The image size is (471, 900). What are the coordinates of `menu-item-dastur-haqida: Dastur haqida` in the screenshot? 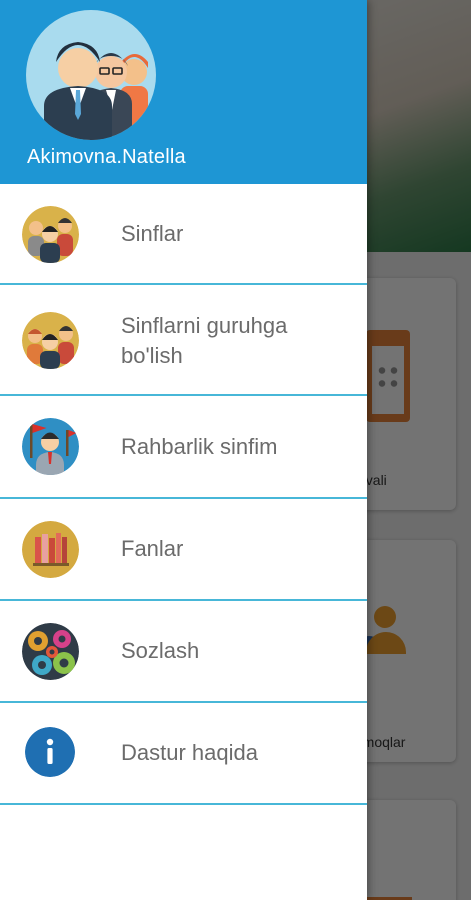 It's located at (183, 754).